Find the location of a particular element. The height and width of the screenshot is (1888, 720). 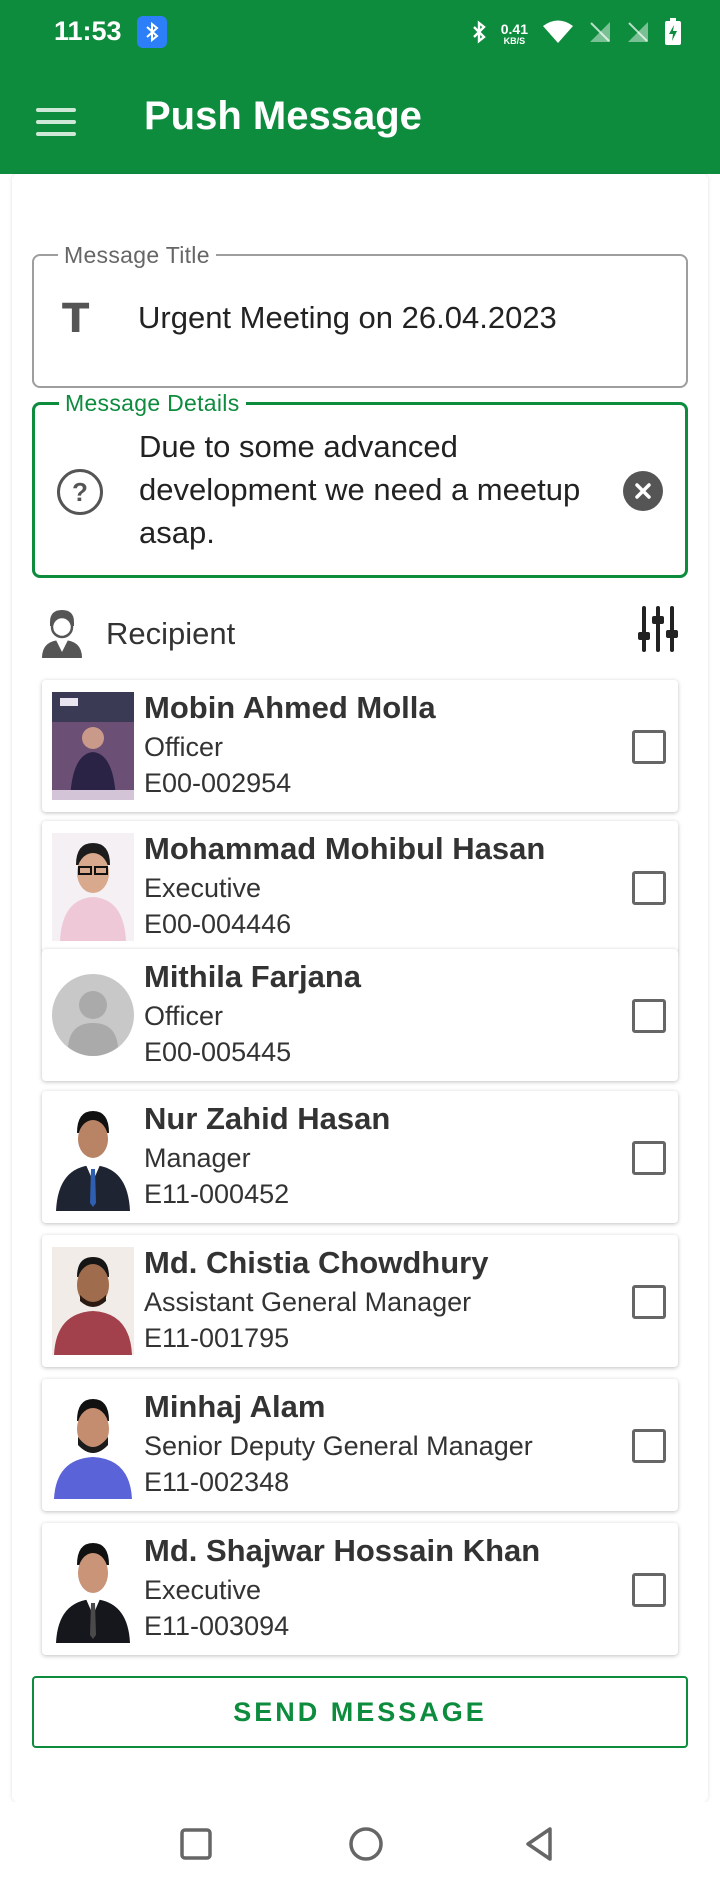

recipient-code: E00-005445 is located at coordinates (218, 1052).